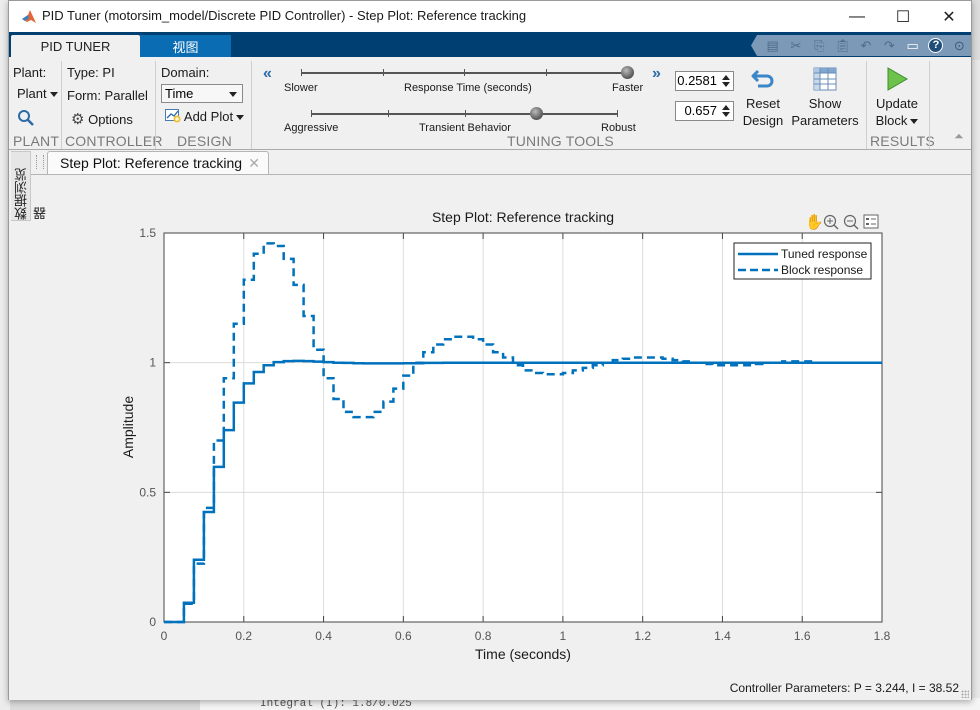 The image size is (980, 710). I want to click on y-tick-label: 0, so click(152, 622).